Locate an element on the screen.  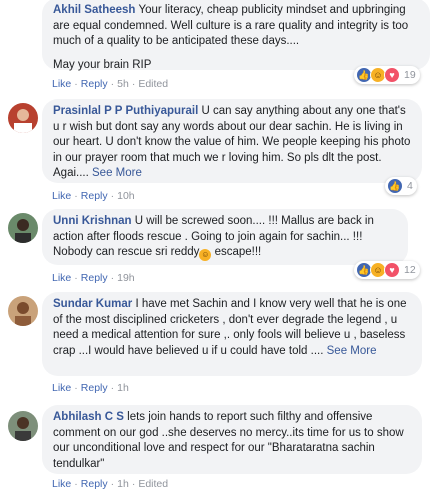
comment-text-end: escape!!! is located at coordinates (236, 252).